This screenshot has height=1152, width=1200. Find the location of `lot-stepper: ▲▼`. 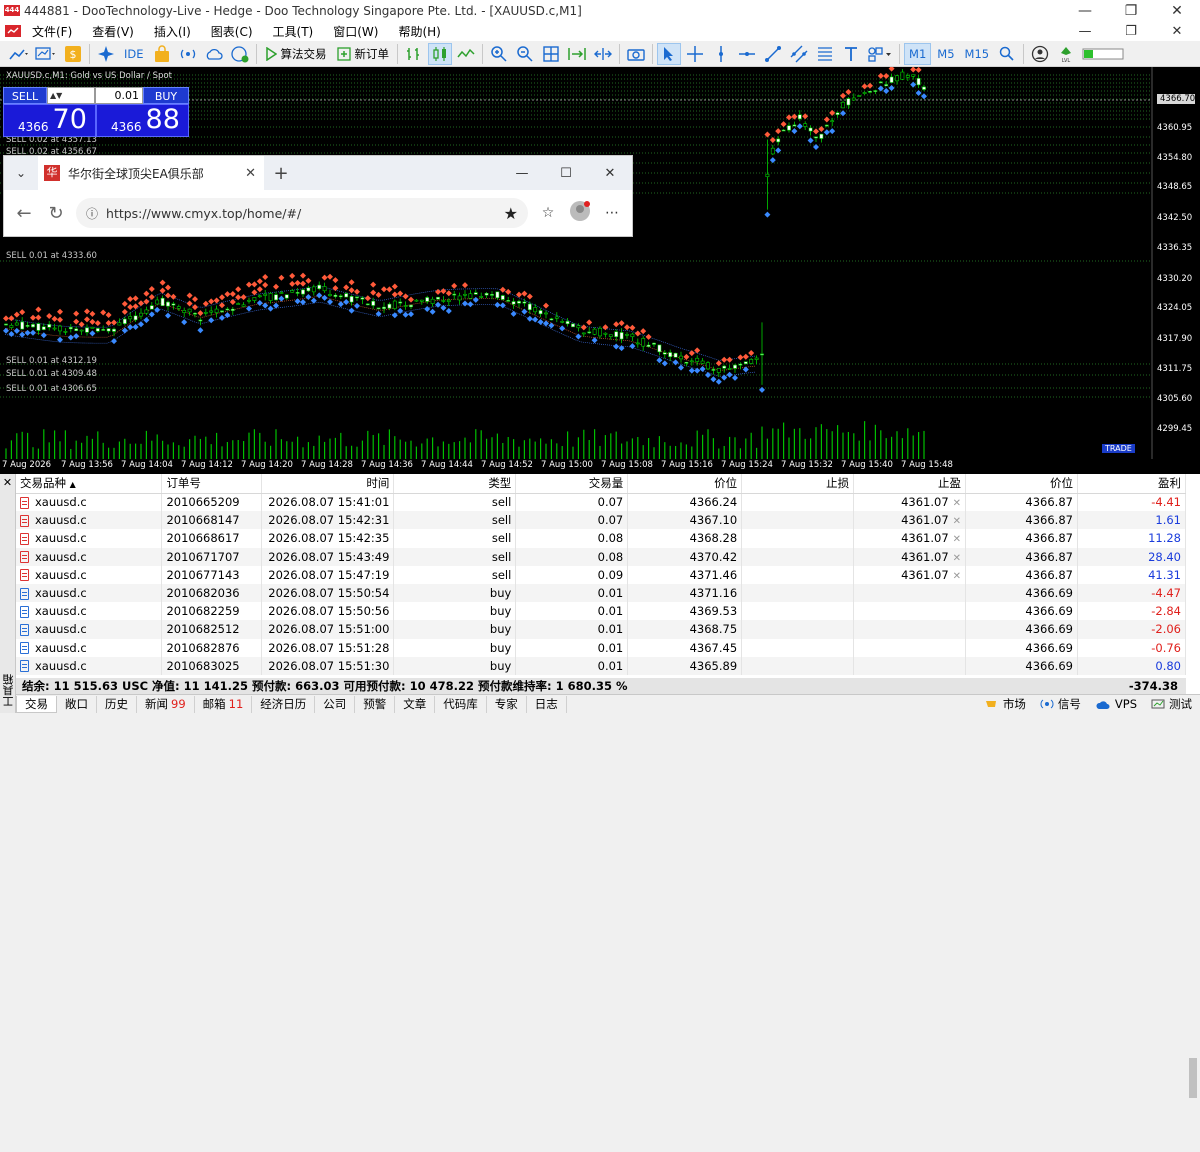

lot-stepper: ▲▼ is located at coordinates (71, 95).